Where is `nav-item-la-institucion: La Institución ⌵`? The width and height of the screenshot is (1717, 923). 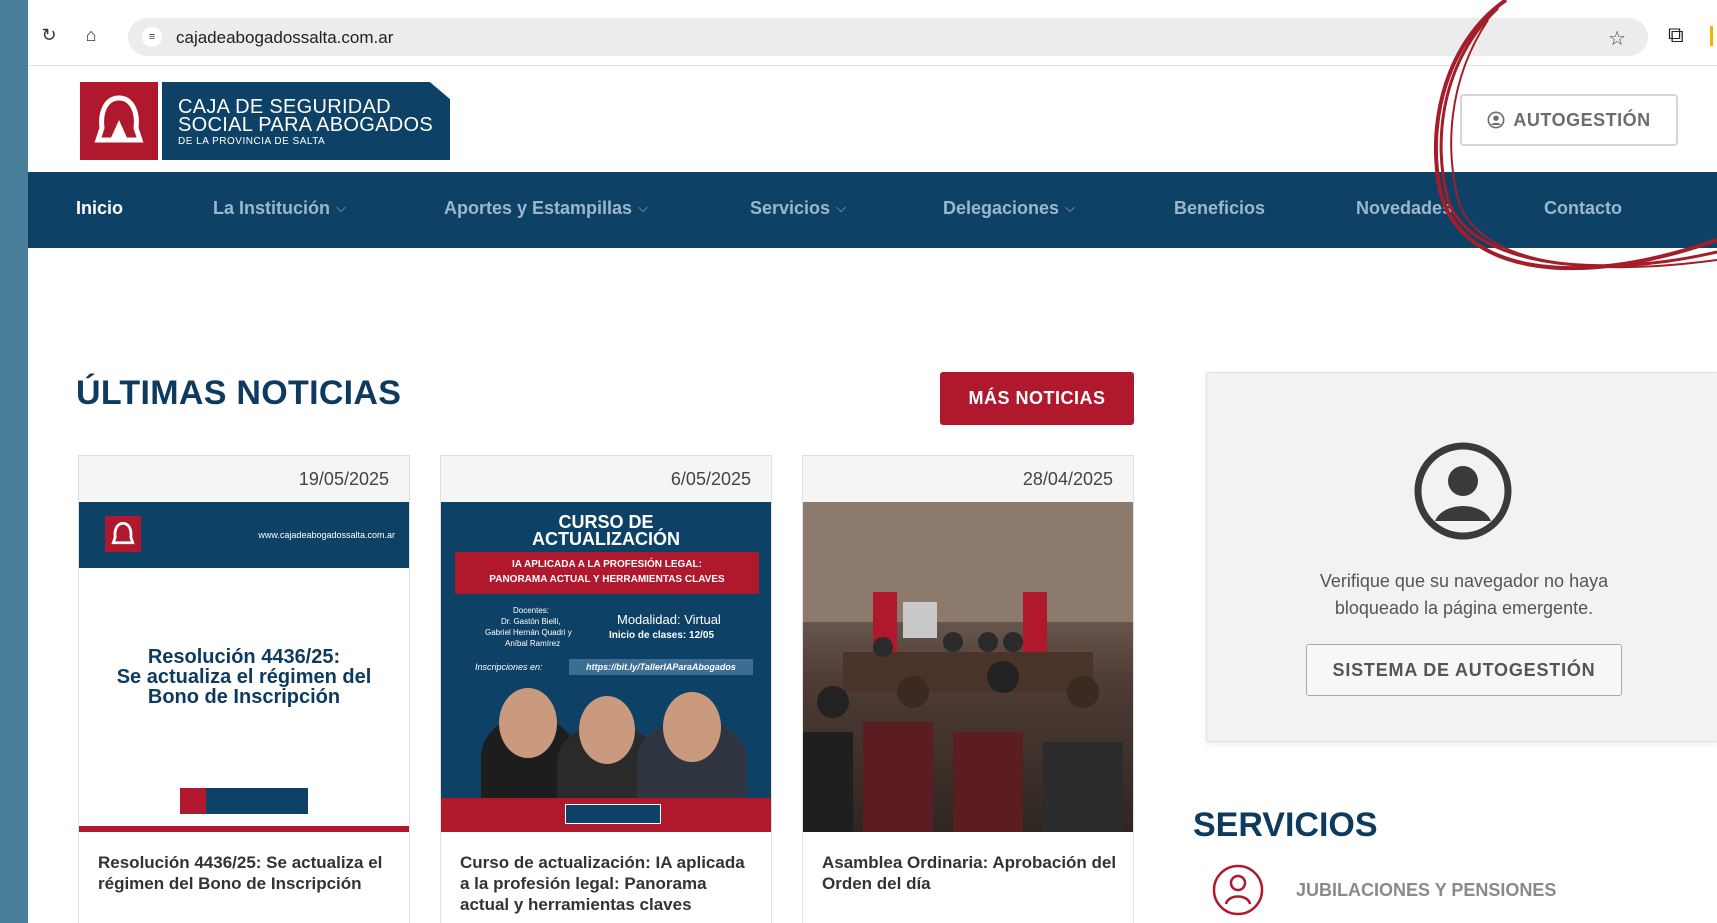 nav-item-la-institucion: La Institución ⌵ is located at coordinates (279, 208).